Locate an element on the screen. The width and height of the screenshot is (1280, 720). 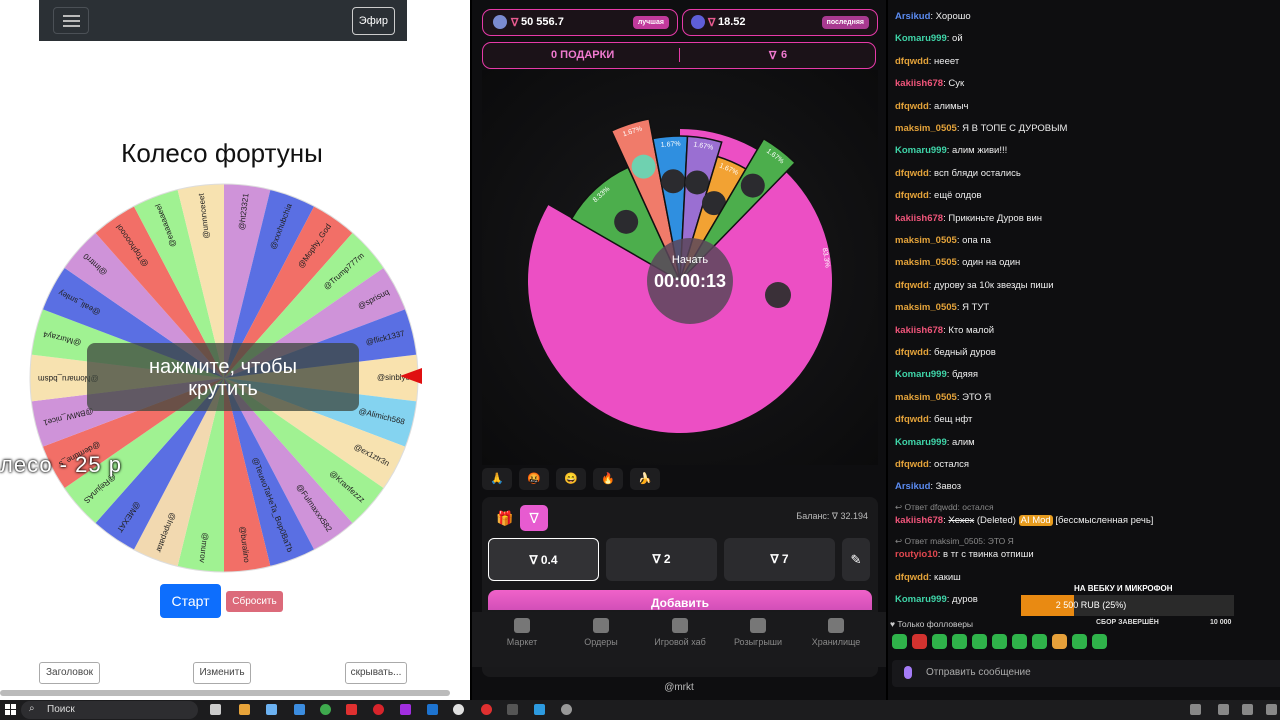
telegram-icon is located at coordinates (539, 709).